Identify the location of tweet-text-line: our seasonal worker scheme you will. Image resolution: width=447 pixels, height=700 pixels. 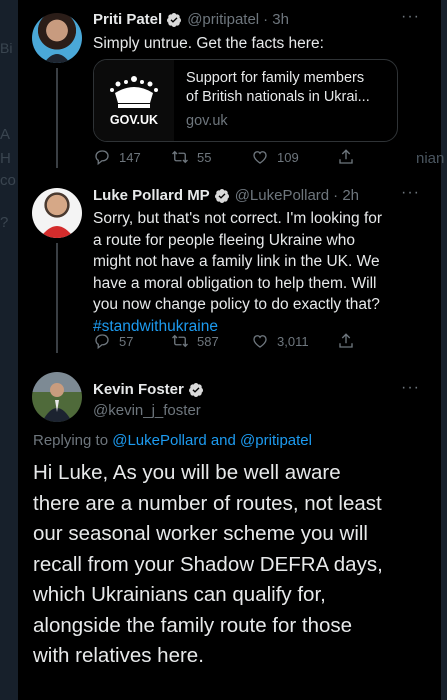
(200, 533).